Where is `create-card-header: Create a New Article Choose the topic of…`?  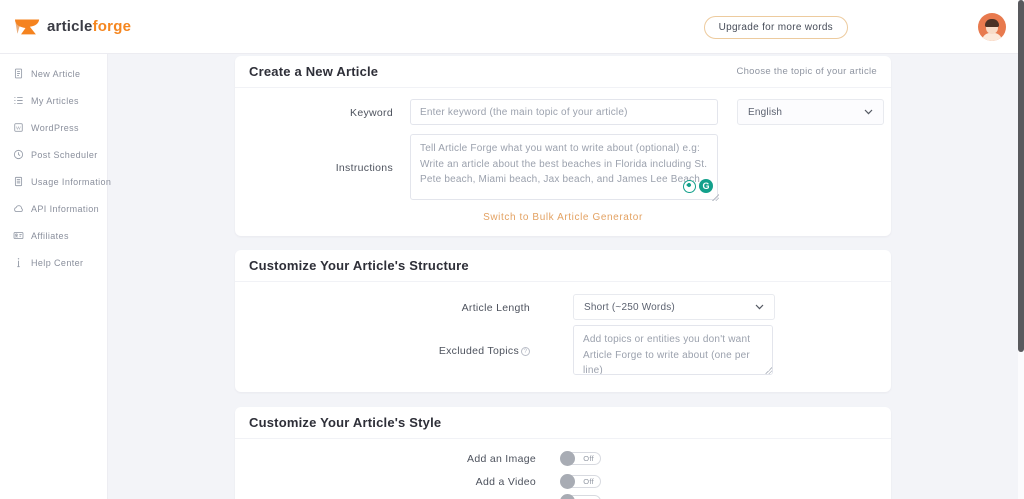
create-card-header: Create a New Article Choose the topic of… is located at coordinates (563, 72).